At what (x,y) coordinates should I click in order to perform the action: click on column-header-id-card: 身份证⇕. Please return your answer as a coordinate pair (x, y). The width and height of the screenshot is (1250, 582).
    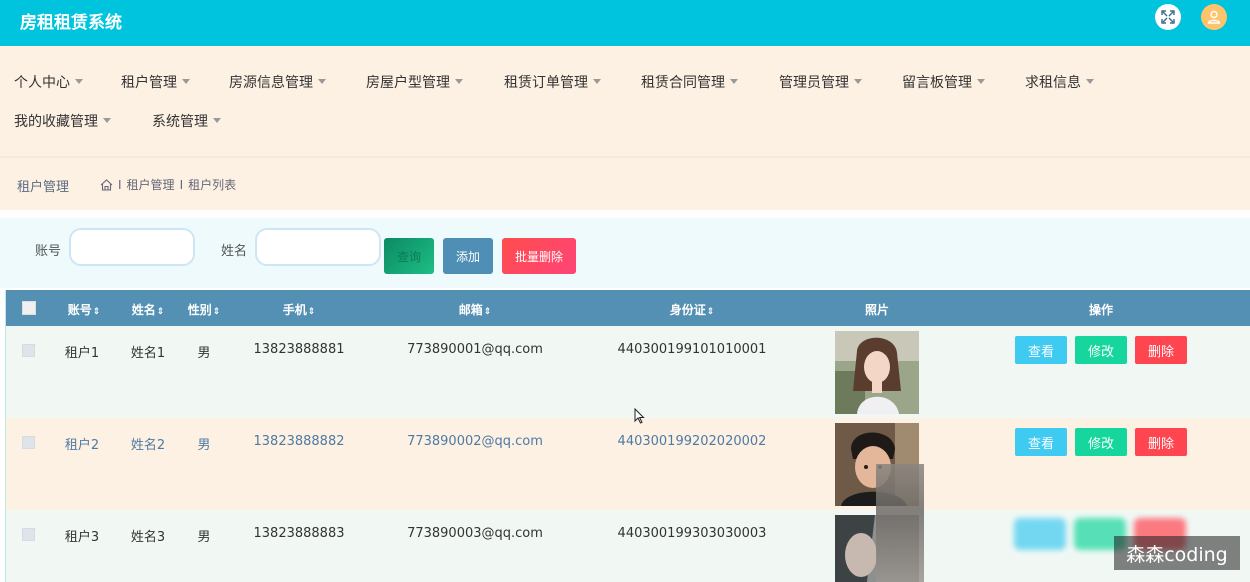
    Looking at the image, I should click on (692, 309).